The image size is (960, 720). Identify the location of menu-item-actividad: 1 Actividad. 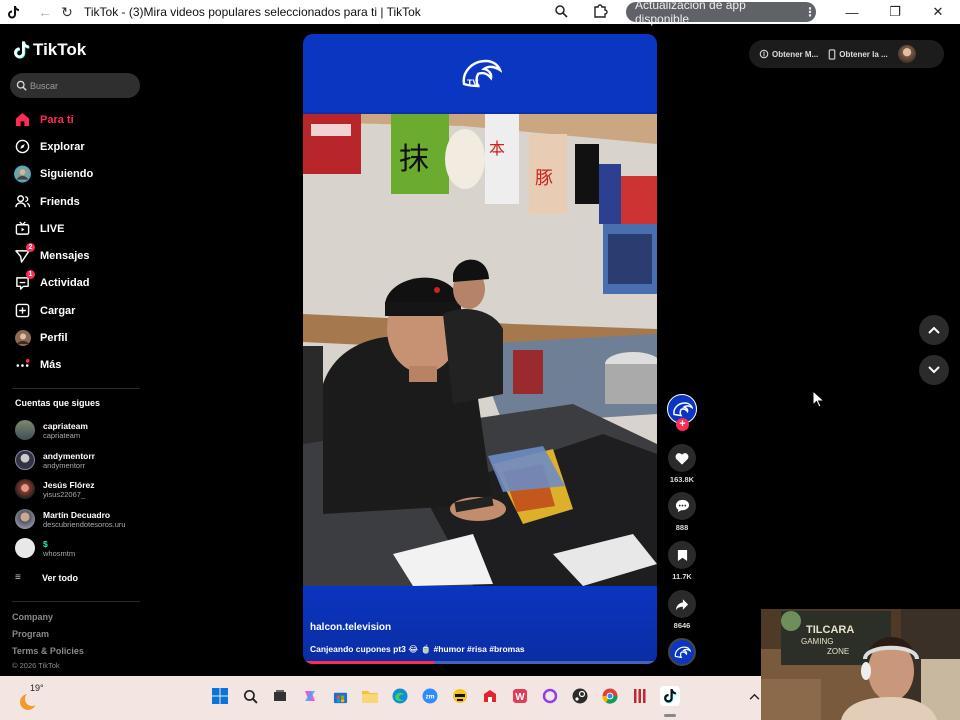
(75, 283).